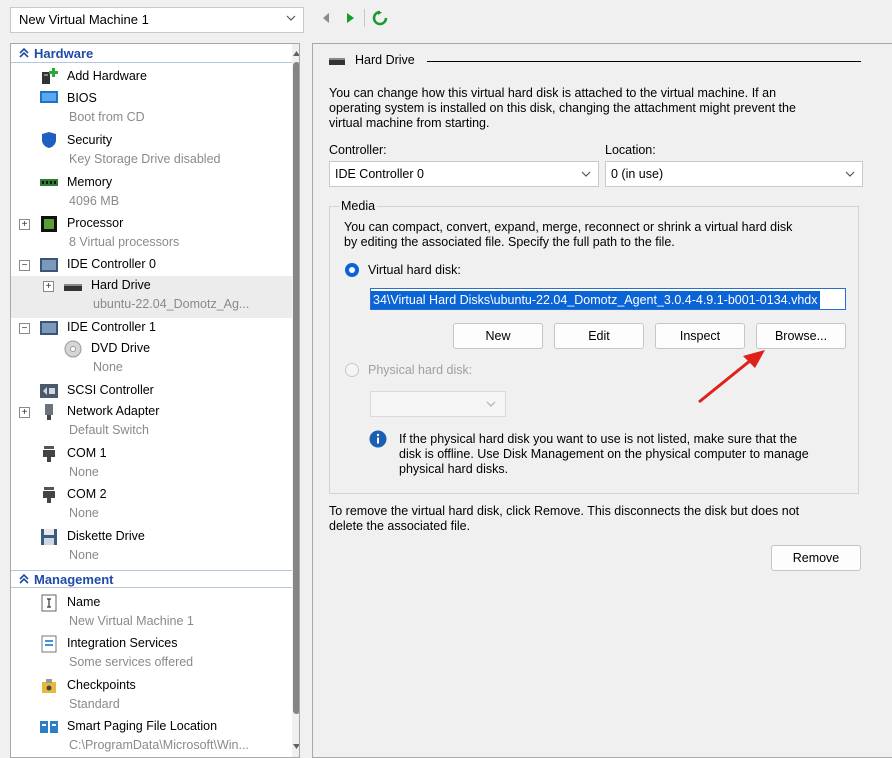 Image resolution: width=892 pixels, height=758 pixels. Describe the element at coordinates (107, 76) in the screenshot. I see `tree-item-label: Add Hardware` at that location.